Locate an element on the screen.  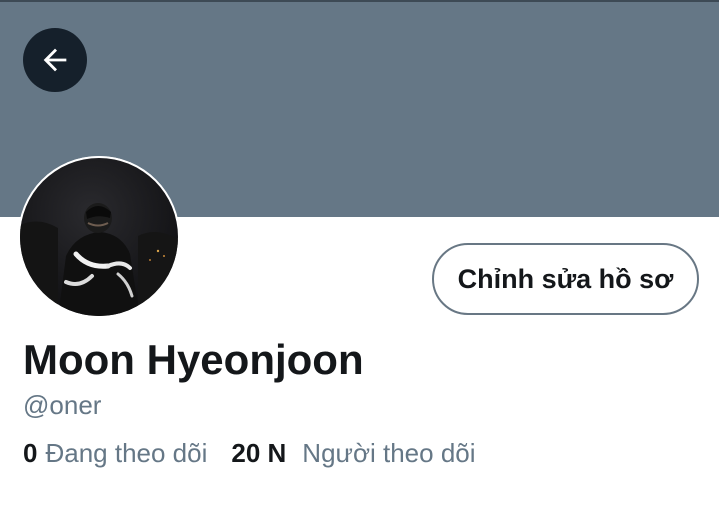
arrow-left-icon is located at coordinates (55, 60).